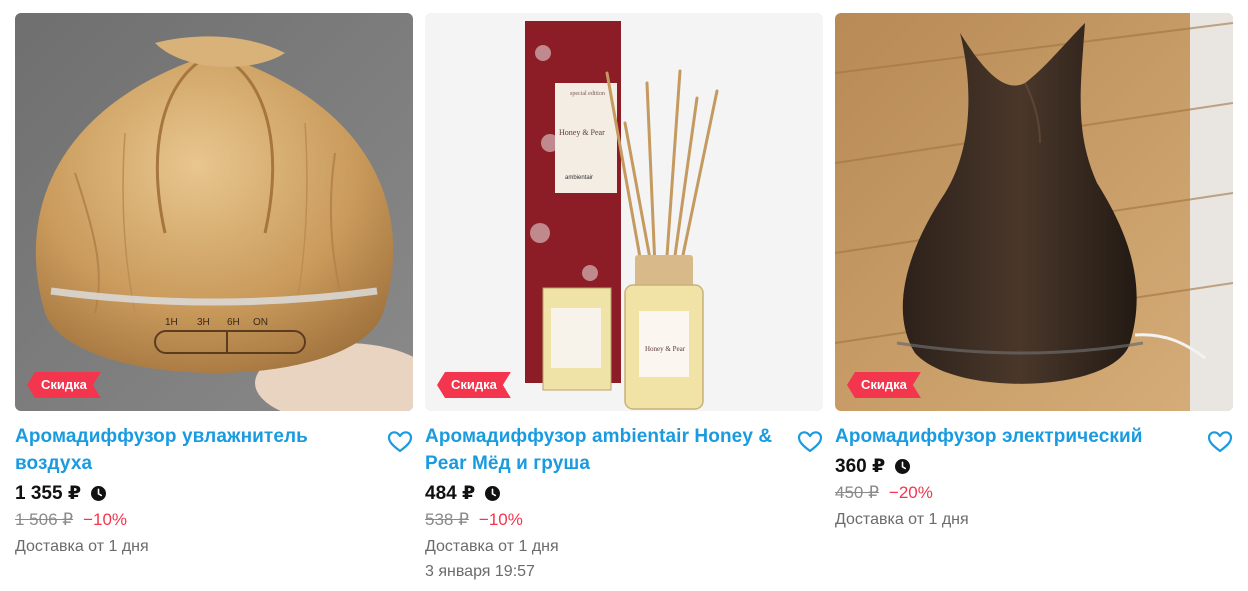 The width and height of the screenshot is (1248, 591). I want to click on device-label-3h: 3H, so click(203, 322).